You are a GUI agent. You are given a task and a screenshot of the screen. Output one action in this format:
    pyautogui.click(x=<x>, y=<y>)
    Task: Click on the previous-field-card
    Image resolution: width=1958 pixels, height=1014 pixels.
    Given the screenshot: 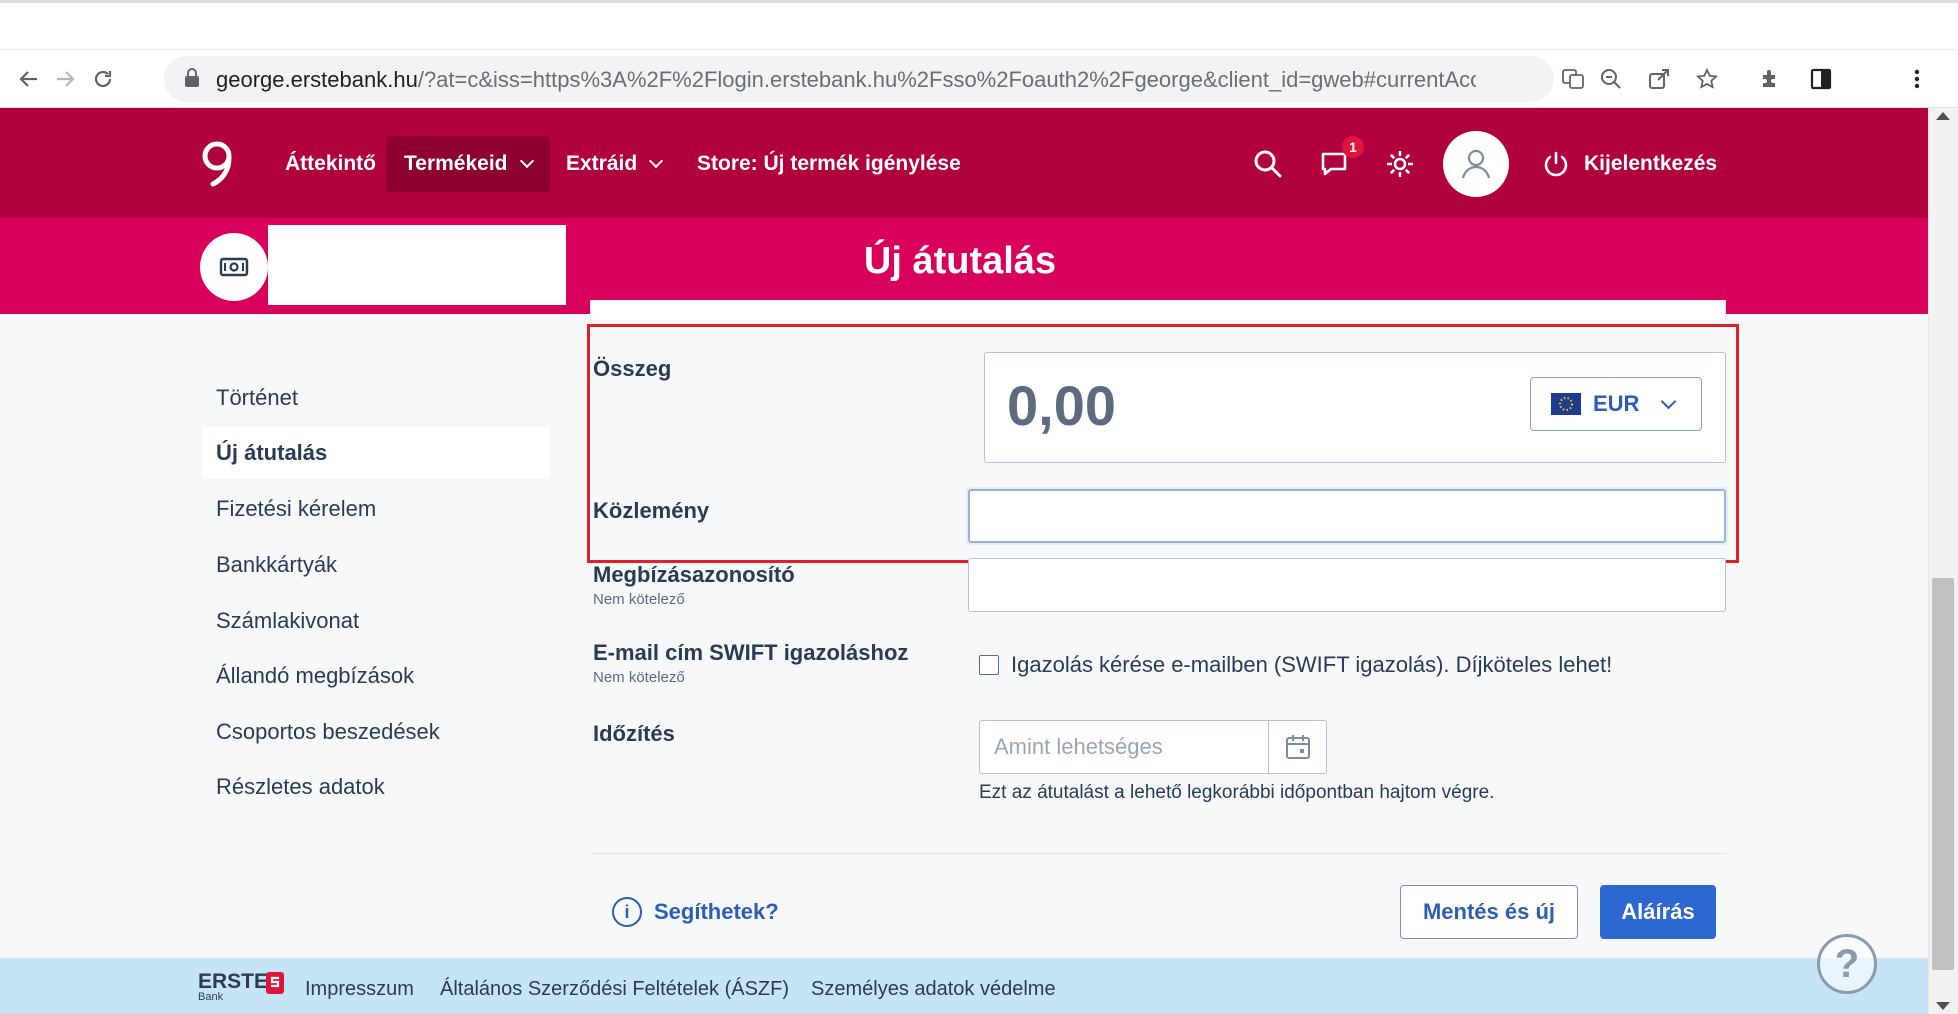 What is the action you would take?
    pyautogui.click(x=1158, y=310)
    